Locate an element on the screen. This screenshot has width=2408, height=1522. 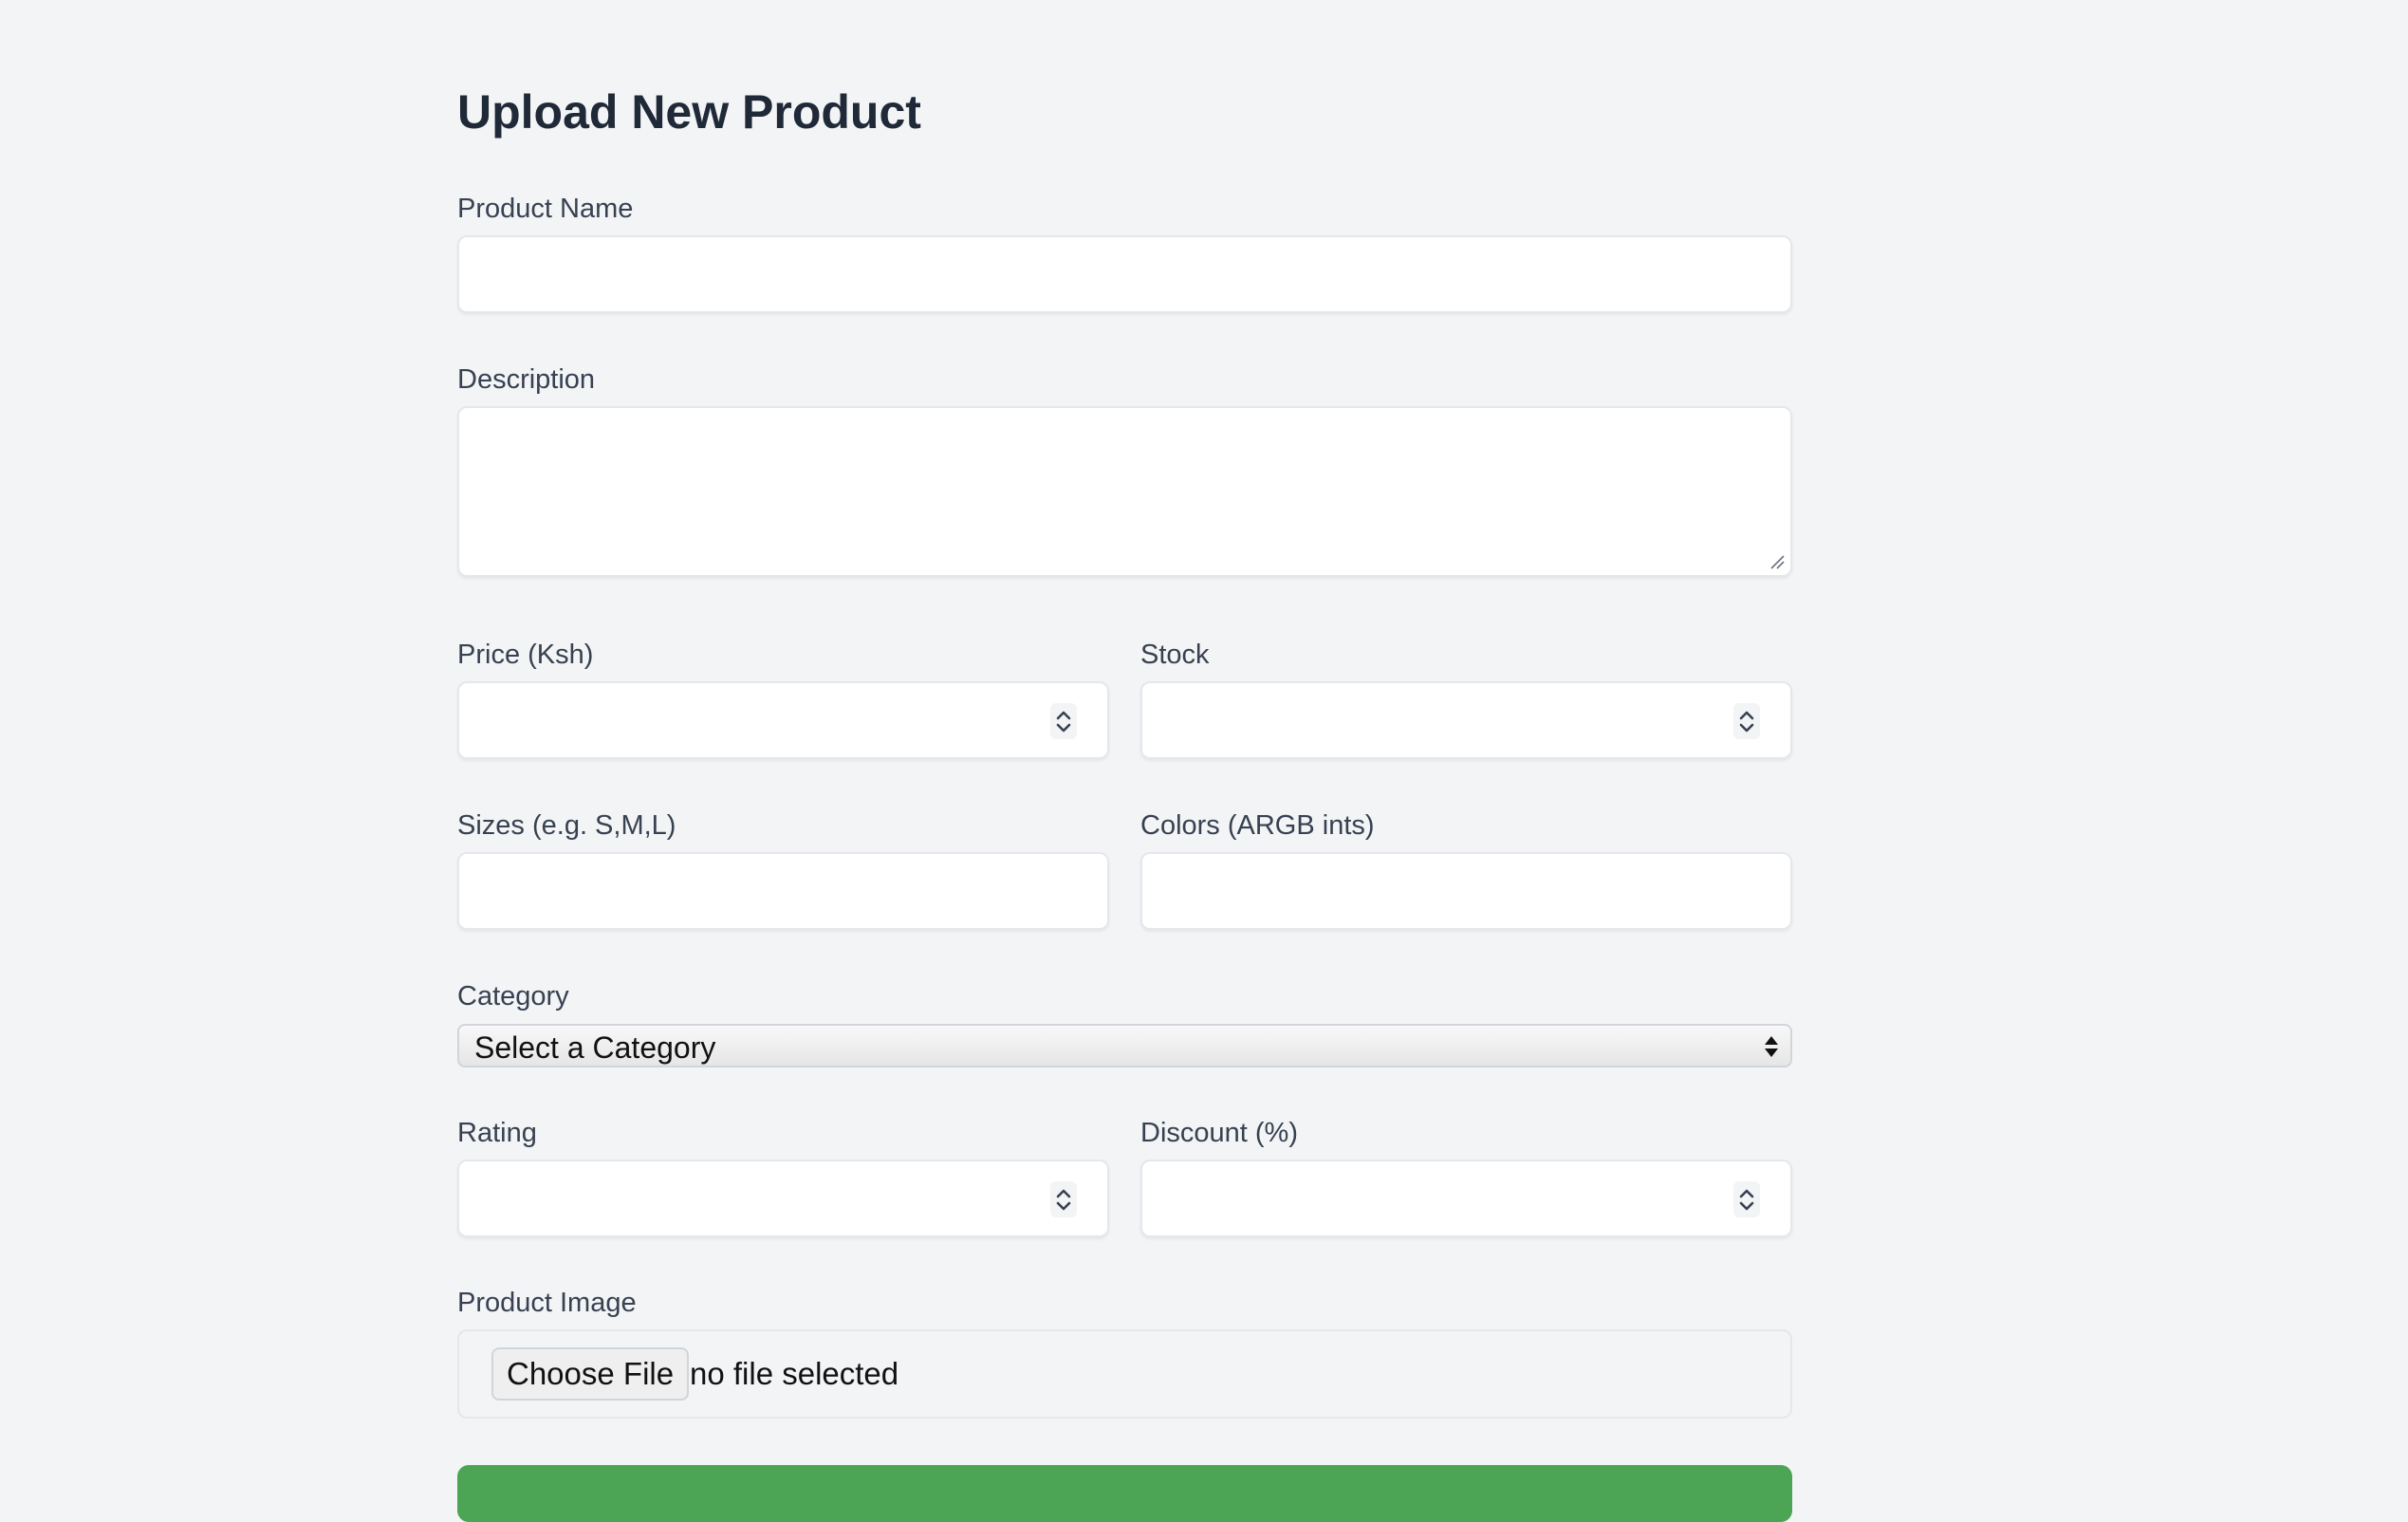
sizes-label: Sizes (e.g. S,M,L) is located at coordinates (566, 825).